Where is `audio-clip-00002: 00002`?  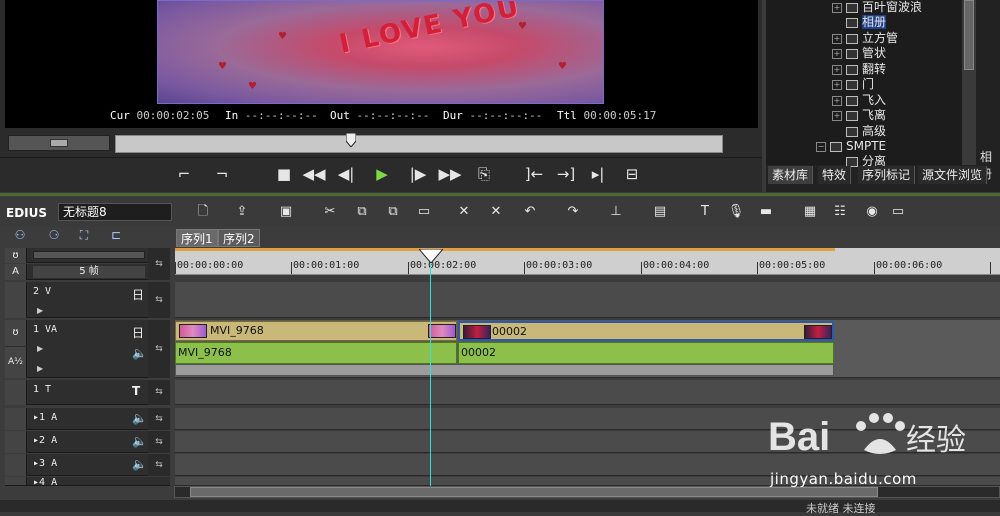 audio-clip-00002: 00002 is located at coordinates (646, 353).